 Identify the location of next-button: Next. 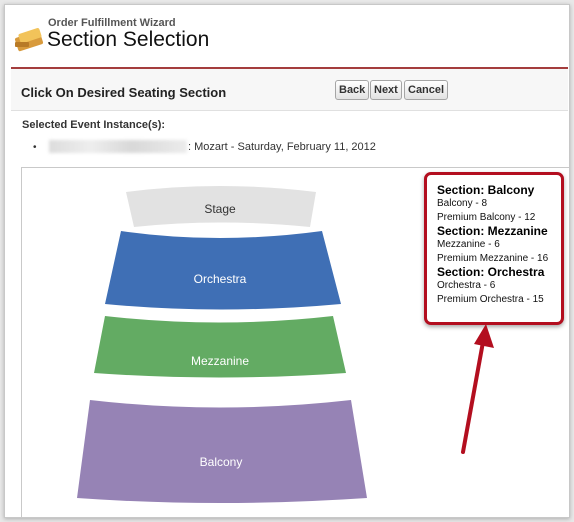
(386, 90).